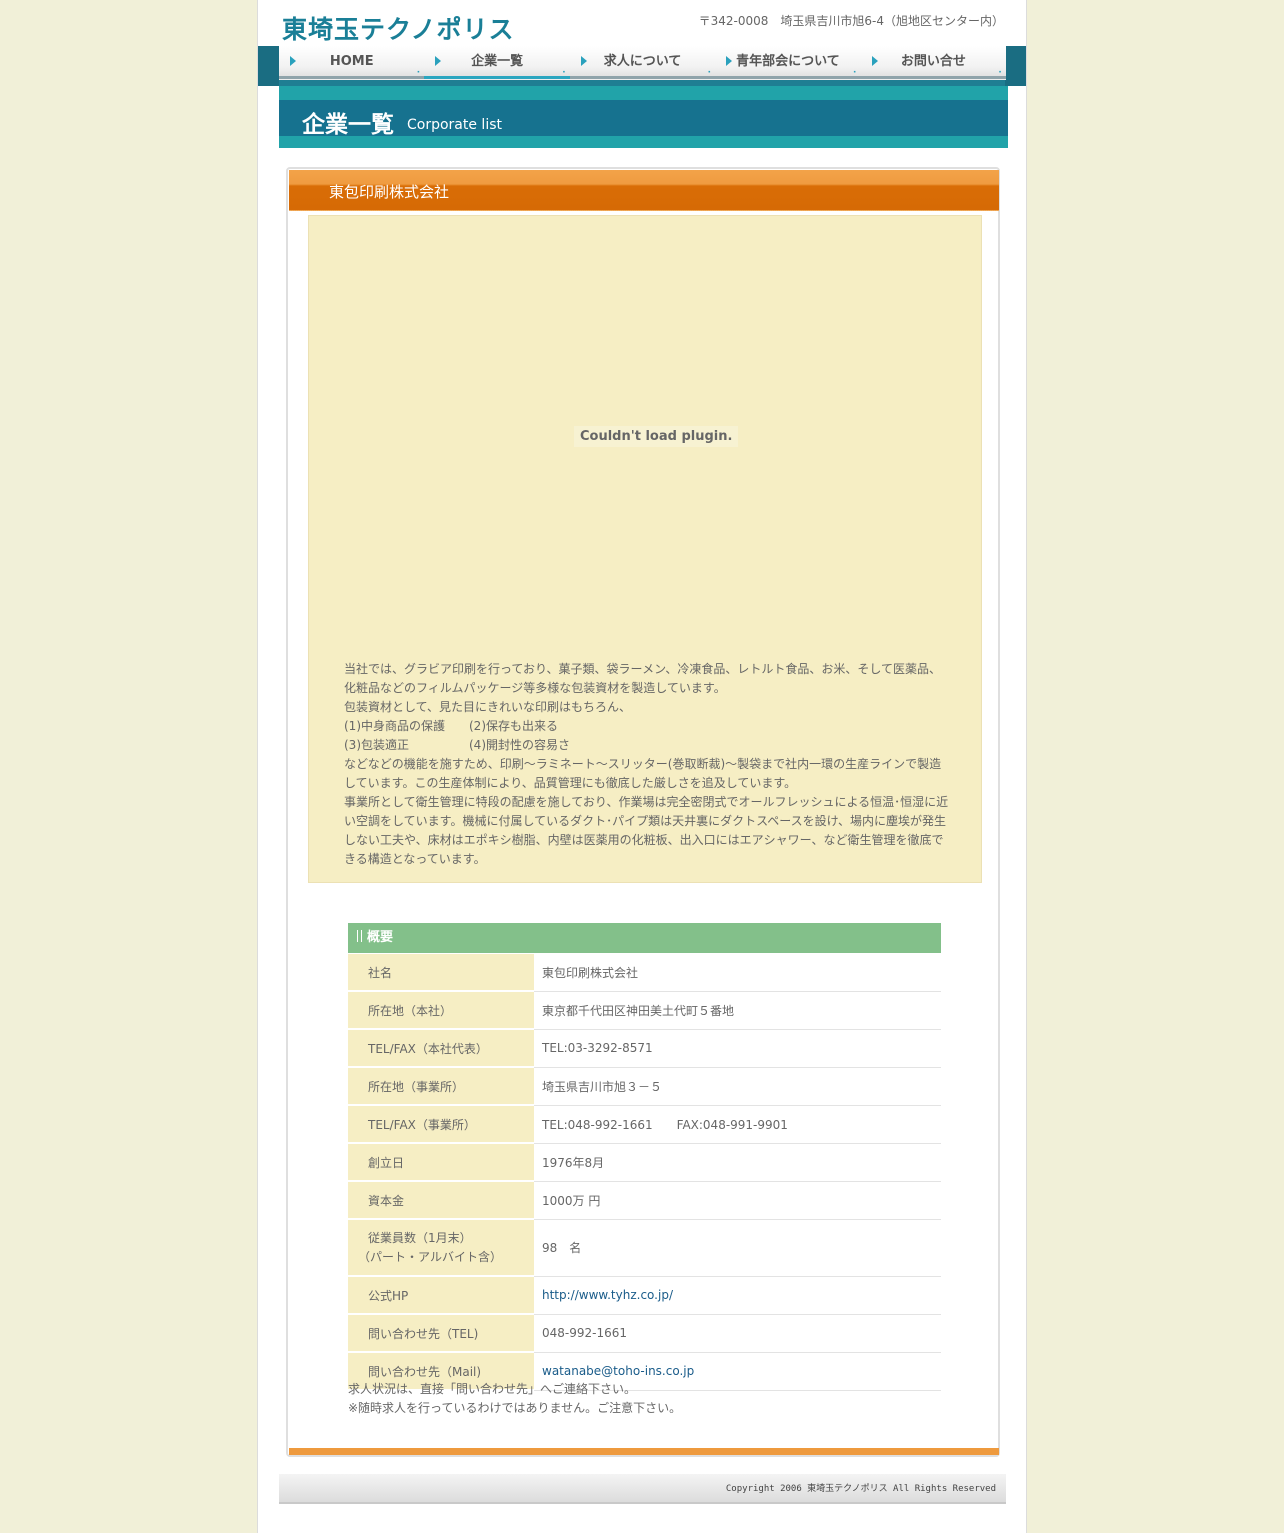  Describe the element at coordinates (737, 1048) in the screenshot. I see `row-value: TEL:03-3292-8571` at that location.